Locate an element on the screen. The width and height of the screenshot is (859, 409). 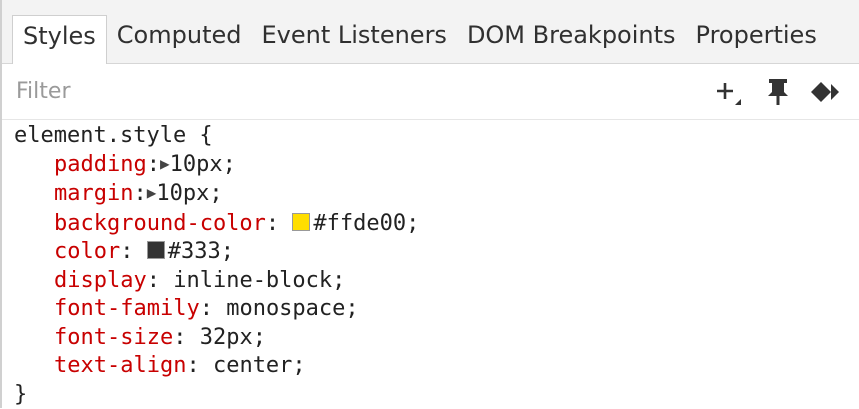
tab-properties: Properties is located at coordinates (756, 39).